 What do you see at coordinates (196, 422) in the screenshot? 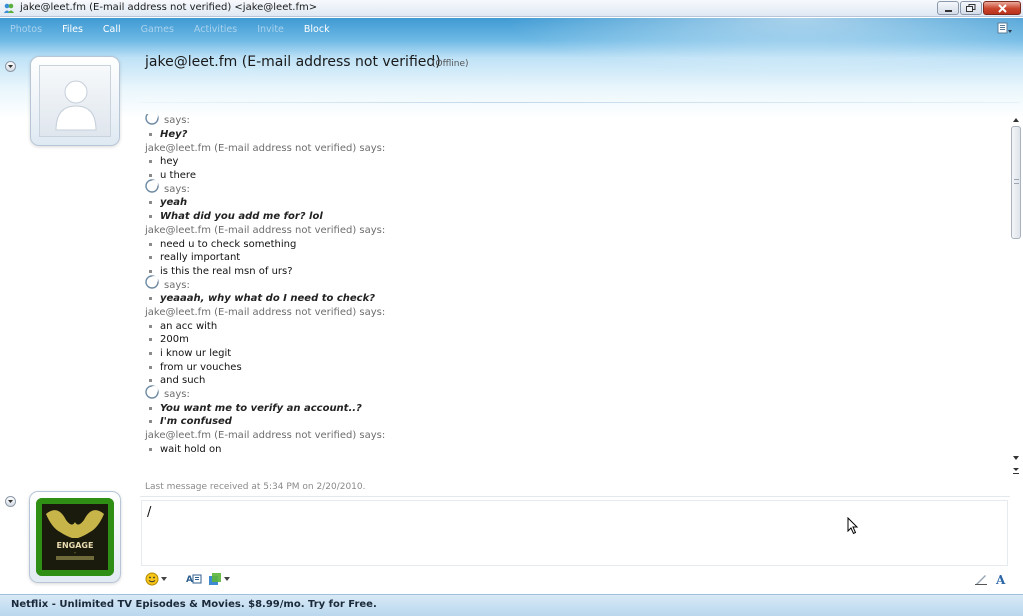
I see `message-text: I'm confused` at bounding box center [196, 422].